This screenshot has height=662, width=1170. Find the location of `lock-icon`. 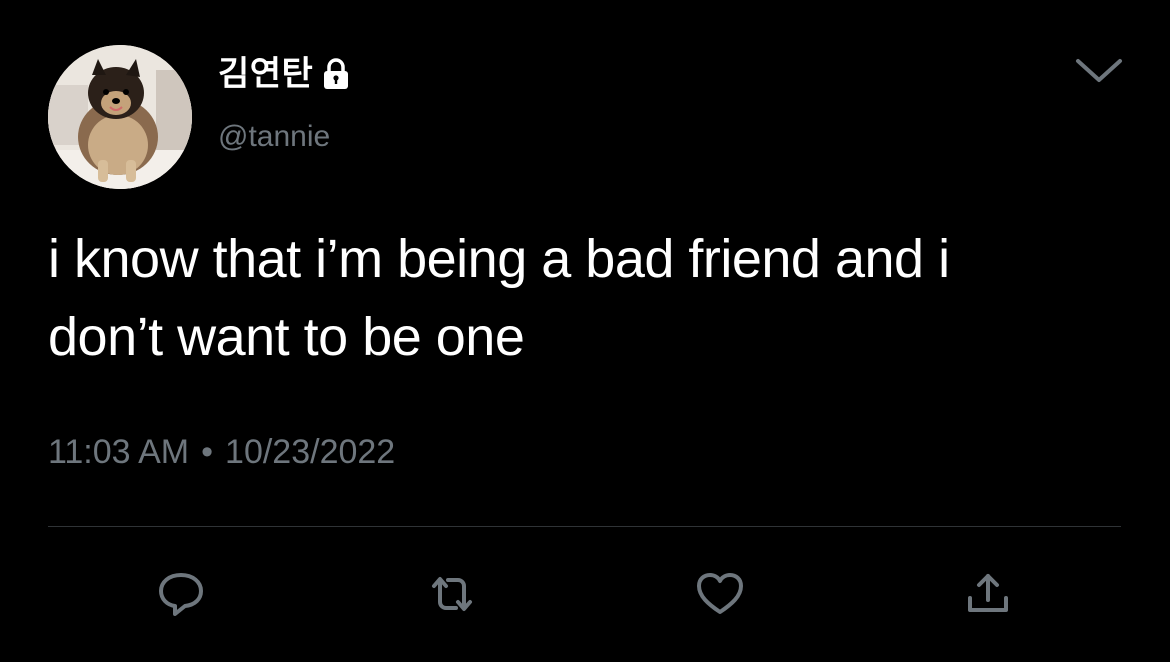

lock-icon is located at coordinates (336, 74).